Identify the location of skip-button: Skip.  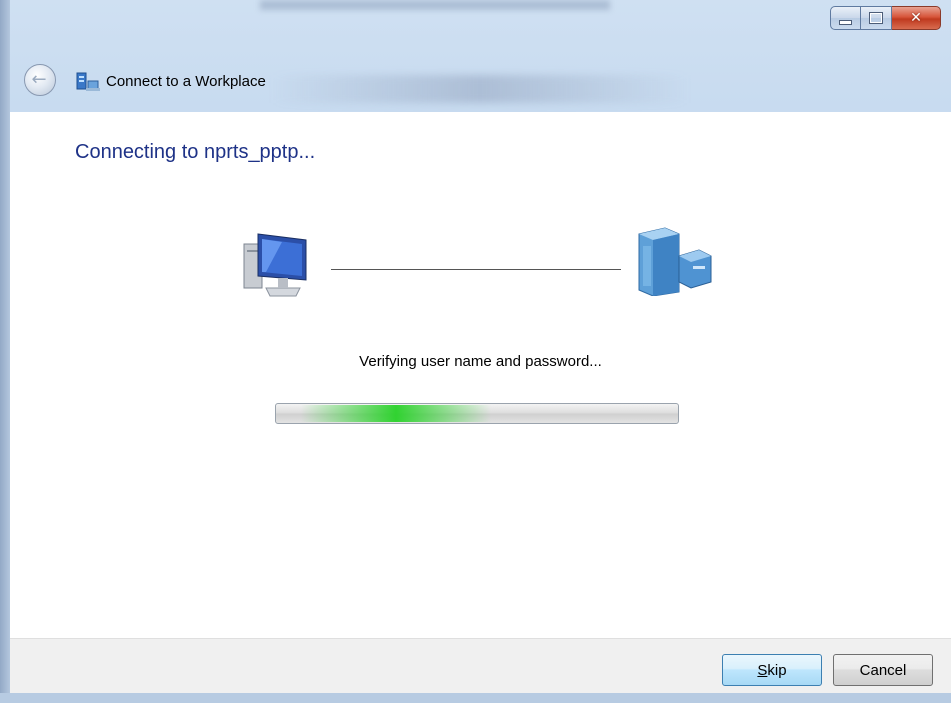
(772, 670).